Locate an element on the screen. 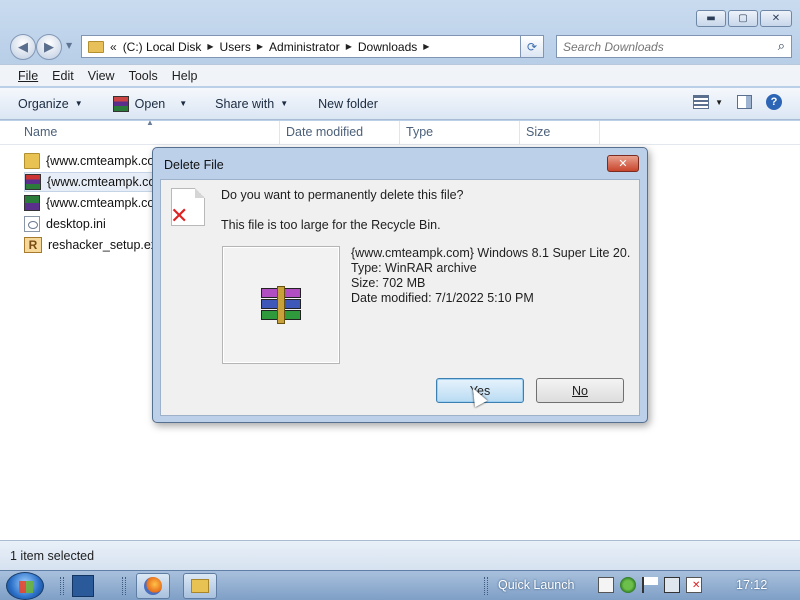  view-controls: ▼ ? is located at coordinates (737, 102).